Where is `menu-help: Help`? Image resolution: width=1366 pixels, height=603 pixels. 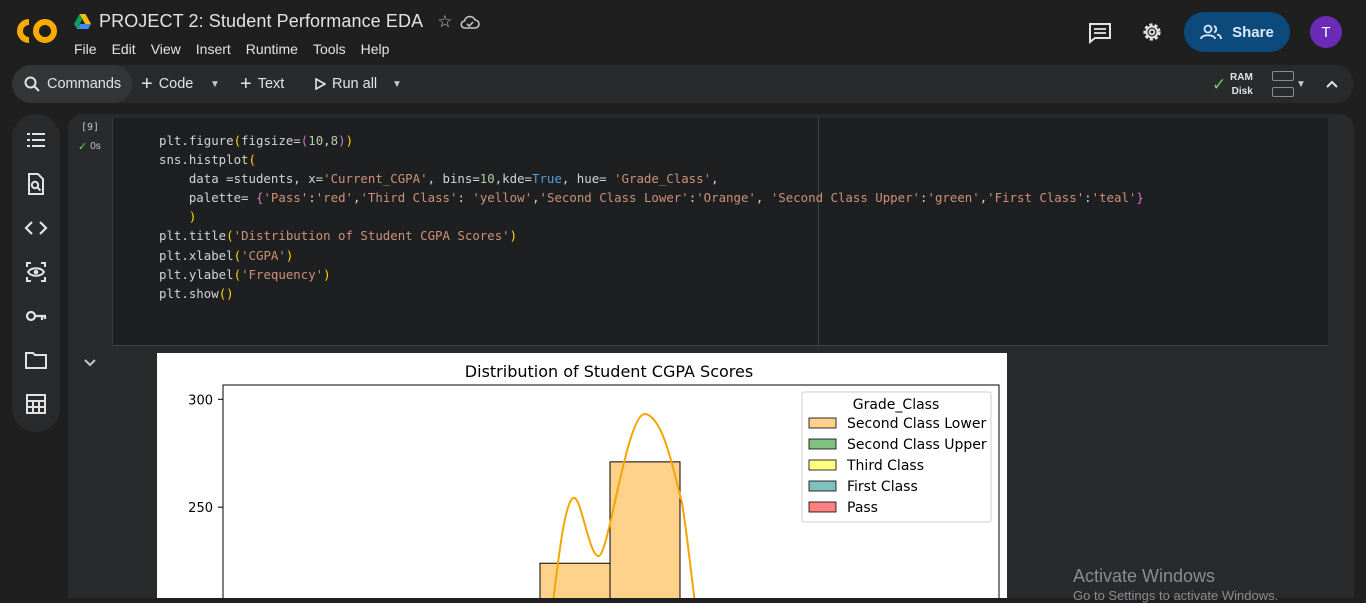 menu-help: Help is located at coordinates (375, 49).